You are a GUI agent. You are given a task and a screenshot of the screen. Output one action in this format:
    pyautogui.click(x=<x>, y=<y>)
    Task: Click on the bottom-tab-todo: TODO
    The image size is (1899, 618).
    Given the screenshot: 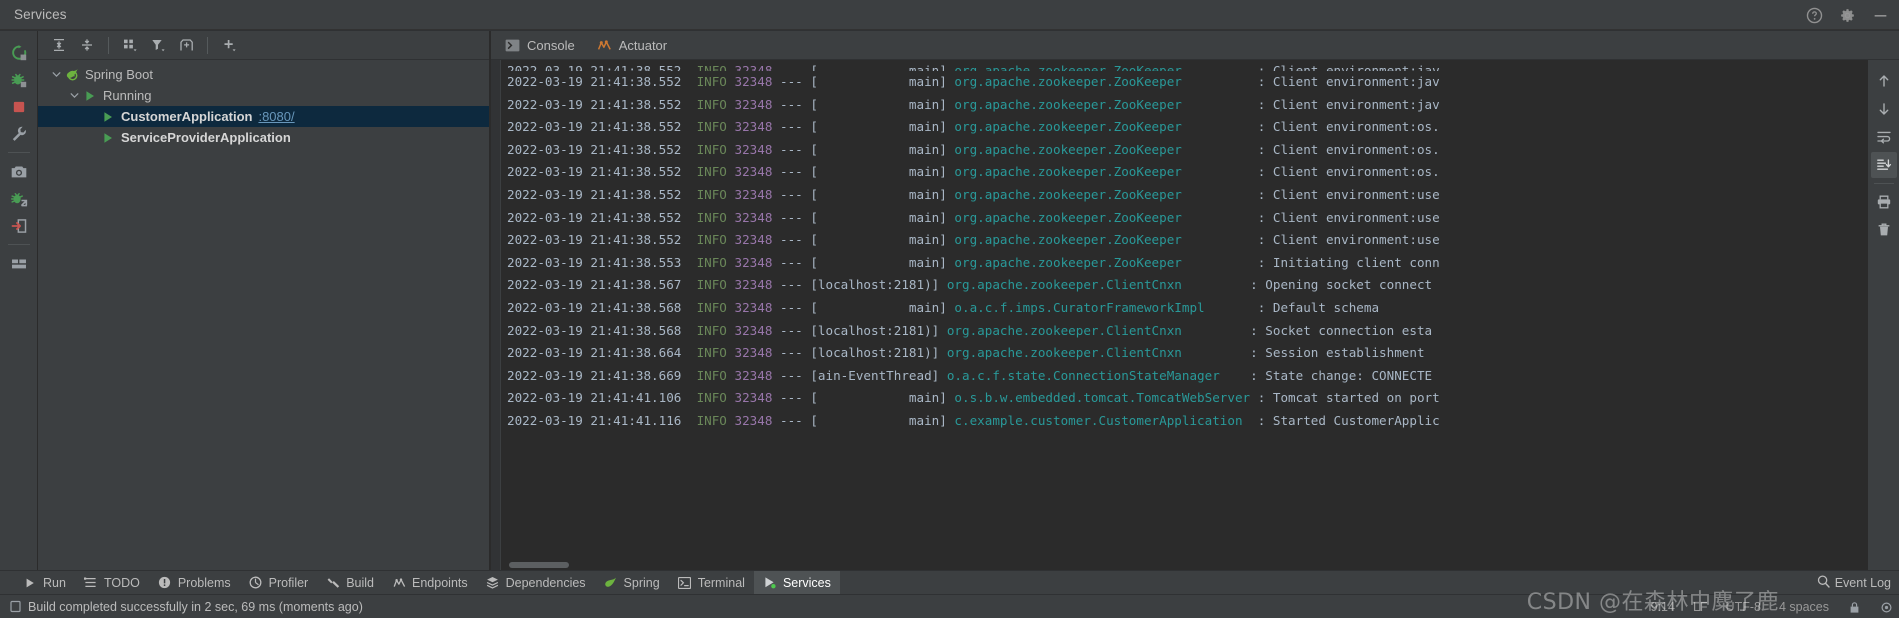 What is the action you would take?
    pyautogui.click(x=112, y=583)
    